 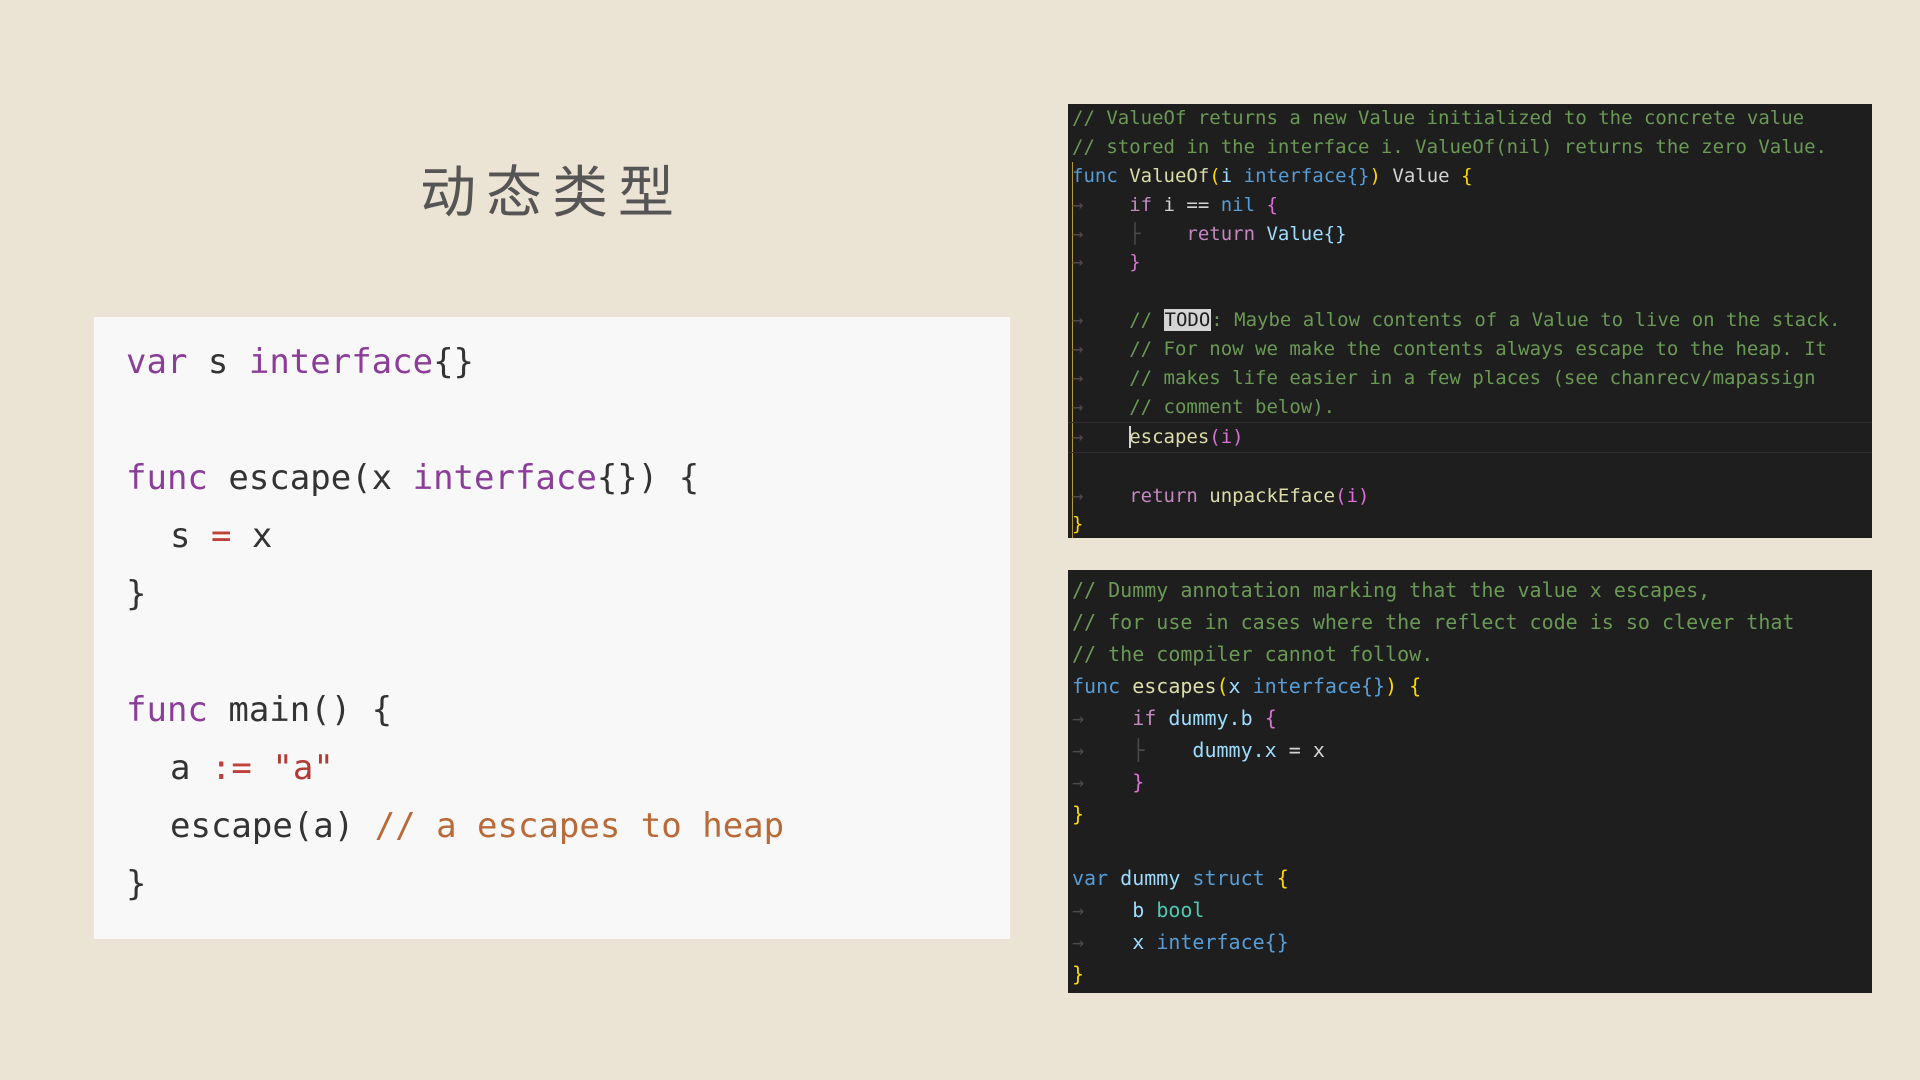 I want to click on code-text: escape(x, so click(x=310, y=478).